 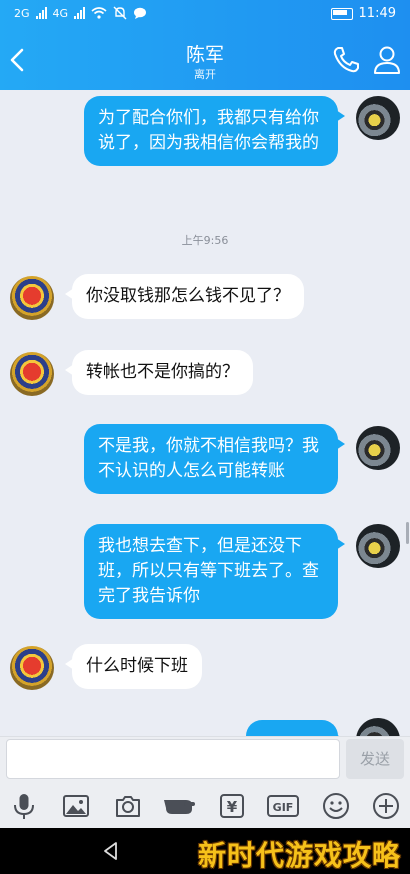 I want to click on message-icon, so click(x=140, y=13).